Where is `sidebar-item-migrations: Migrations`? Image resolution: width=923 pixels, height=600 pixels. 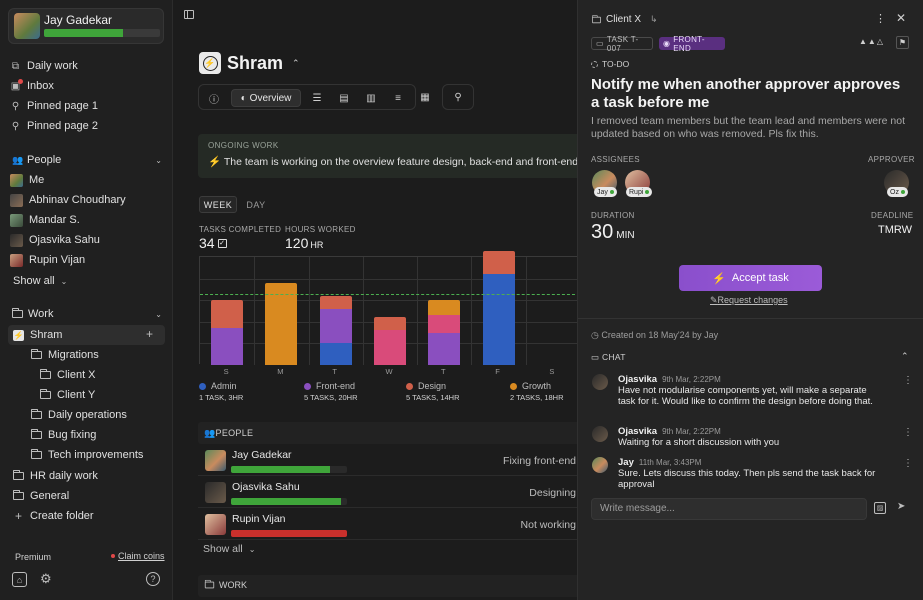
sidebar-item-migrations: Migrations is located at coordinates (65, 355).